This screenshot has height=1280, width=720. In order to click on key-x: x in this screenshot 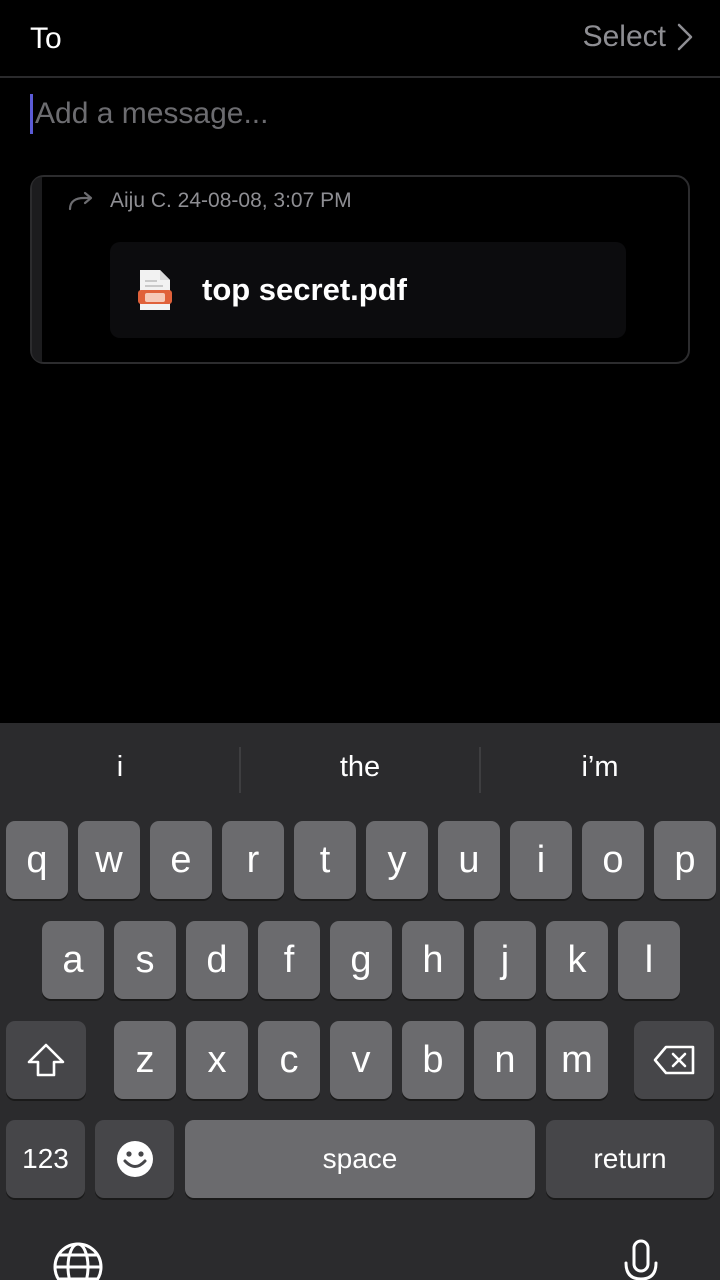, I will do `click(217, 1060)`.